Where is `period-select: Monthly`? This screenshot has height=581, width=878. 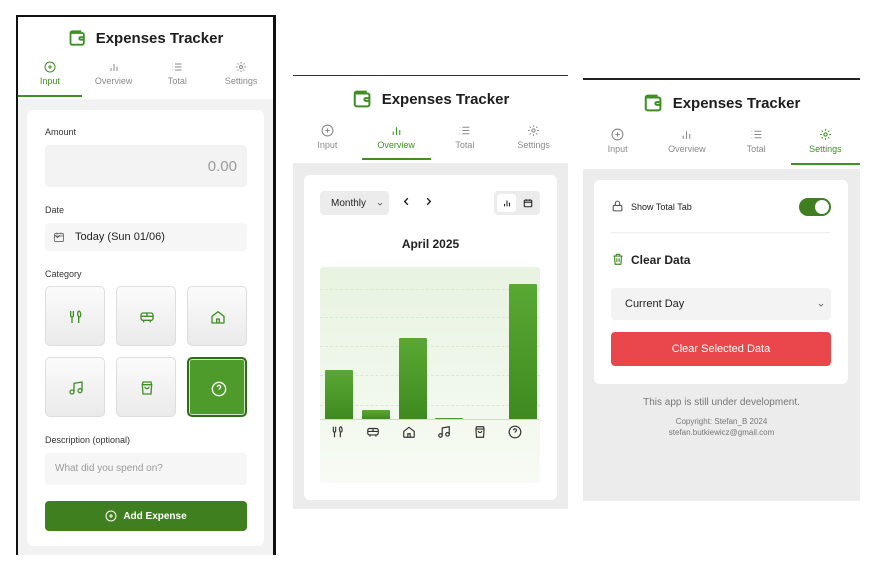 period-select: Monthly is located at coordinates (354, 203).